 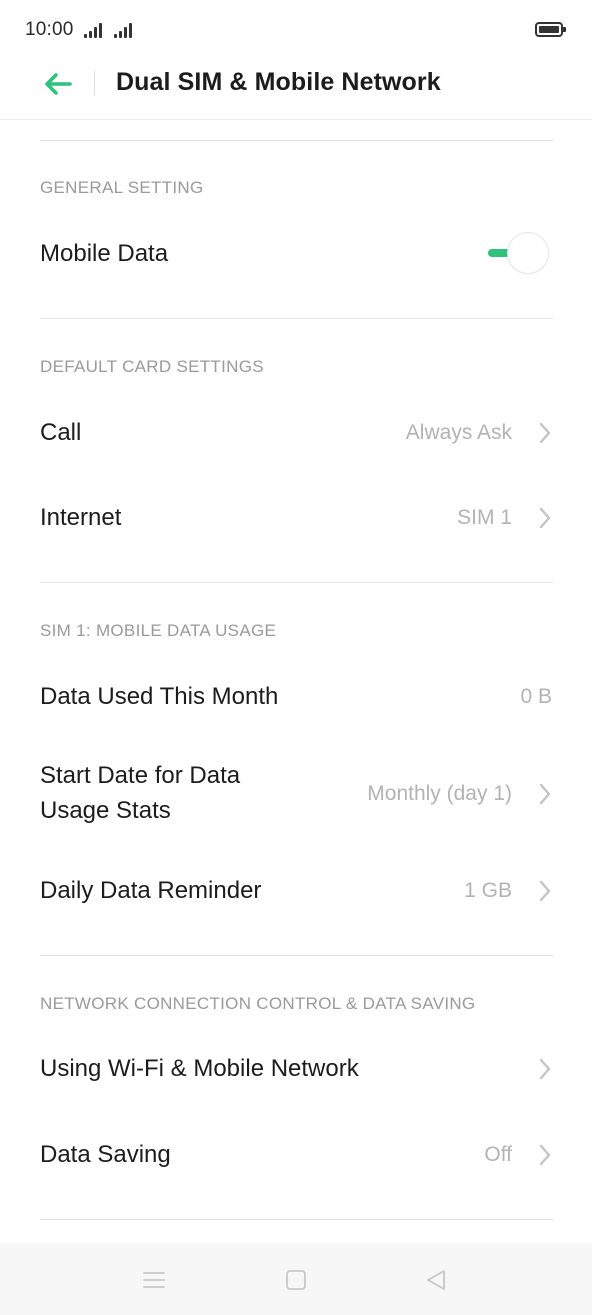 I want to click on wifi-mobile-row: Using Wi-Fi & Mobile Network, so click(x=296, y=1069).